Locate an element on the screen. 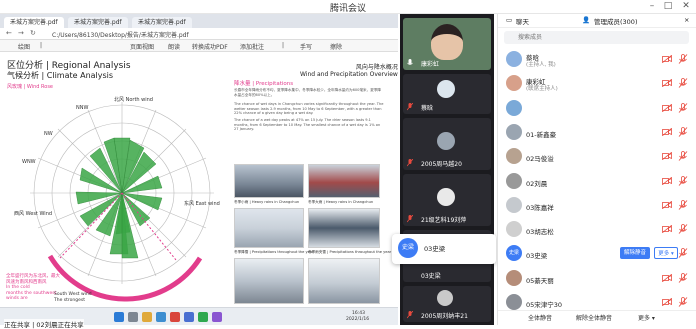 This screenshot has width=696, height=329. video-tile: 2005周马越20 is located at coordinates (447, 144).